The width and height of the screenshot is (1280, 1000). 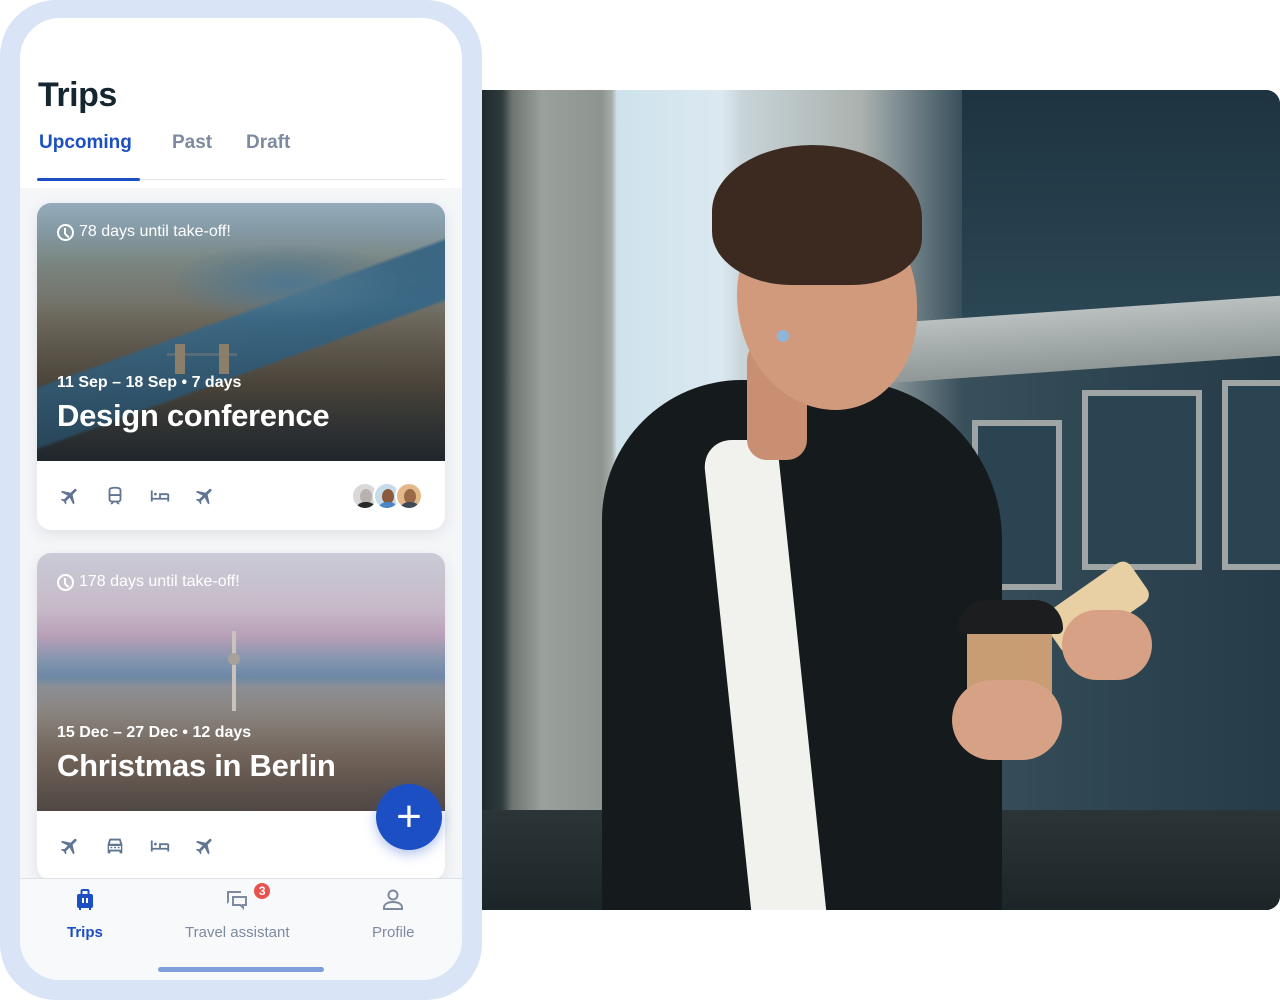 I want to click on trip-dates: 11 Sep – 18 Sep • 7 days, so click(x=149, y=382).